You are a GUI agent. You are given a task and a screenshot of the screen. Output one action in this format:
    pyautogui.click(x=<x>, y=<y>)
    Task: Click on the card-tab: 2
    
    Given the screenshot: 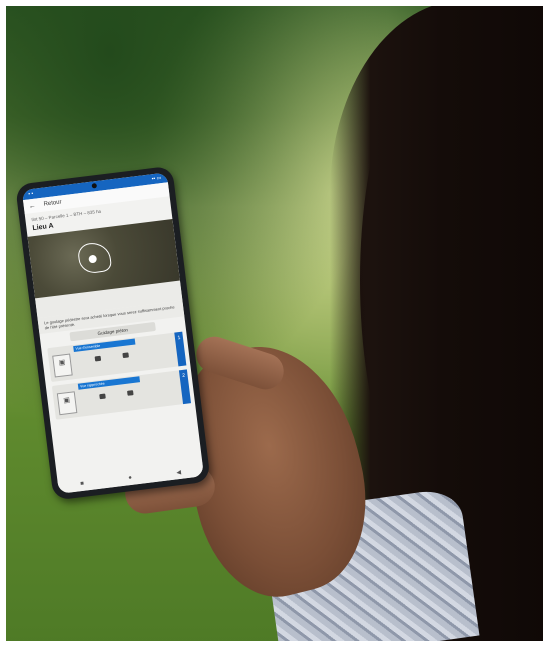 What is the action you would take?
    pyautogui.click(x=184, y=387)
    